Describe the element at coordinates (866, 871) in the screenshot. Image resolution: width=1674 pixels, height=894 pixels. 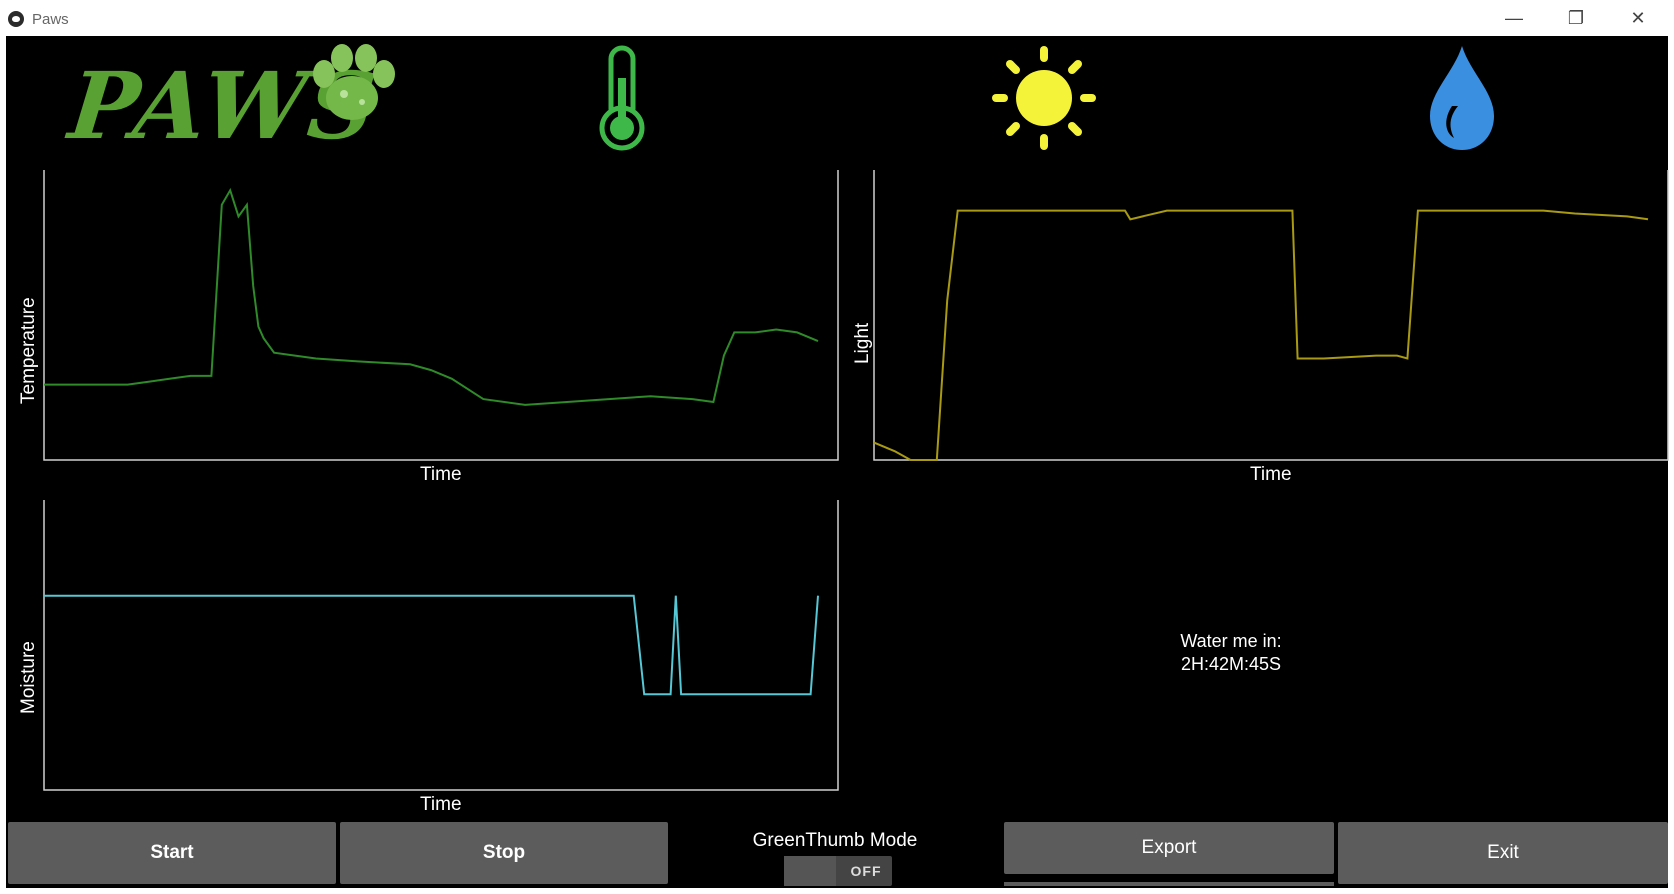
I see `toggle-state: OFF` at that location.